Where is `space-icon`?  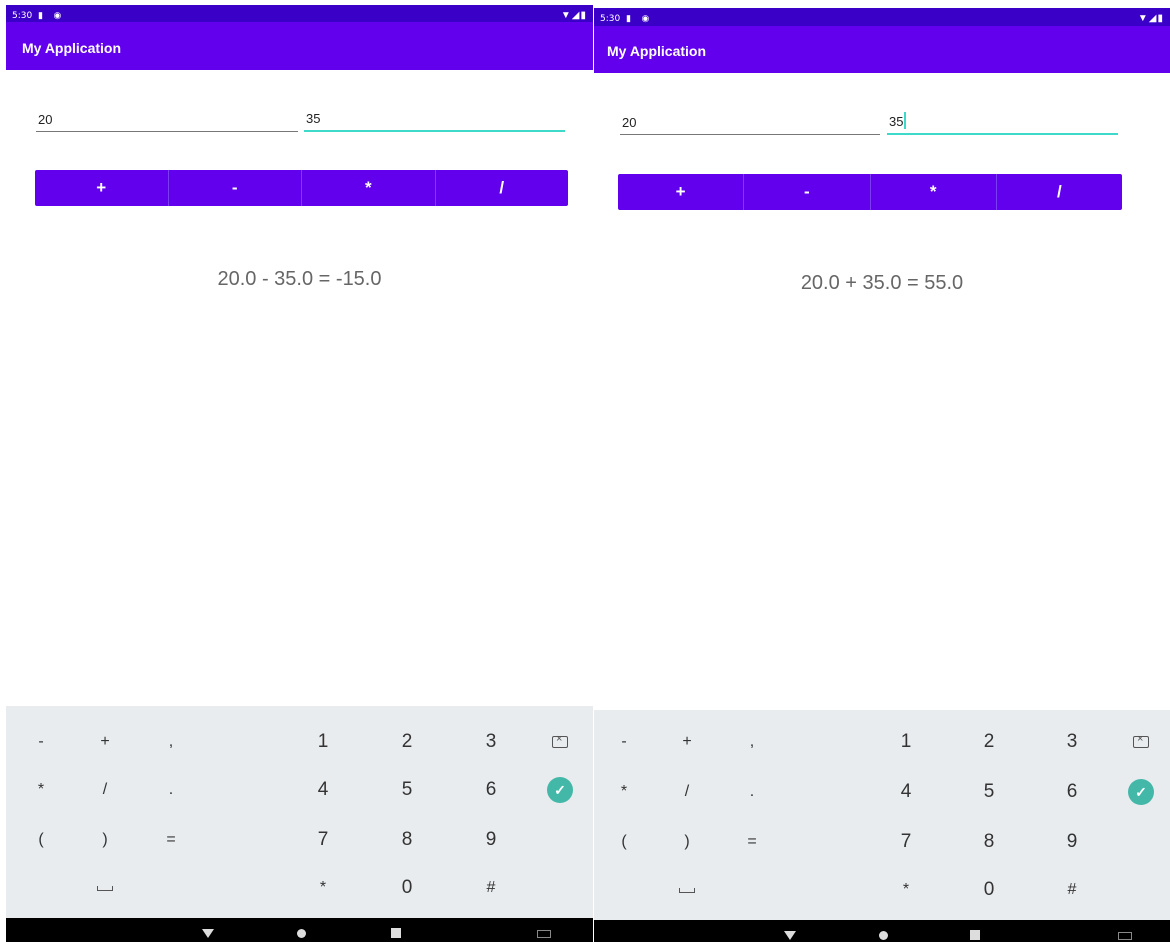 space-icon is located at coordinates (105, 888).